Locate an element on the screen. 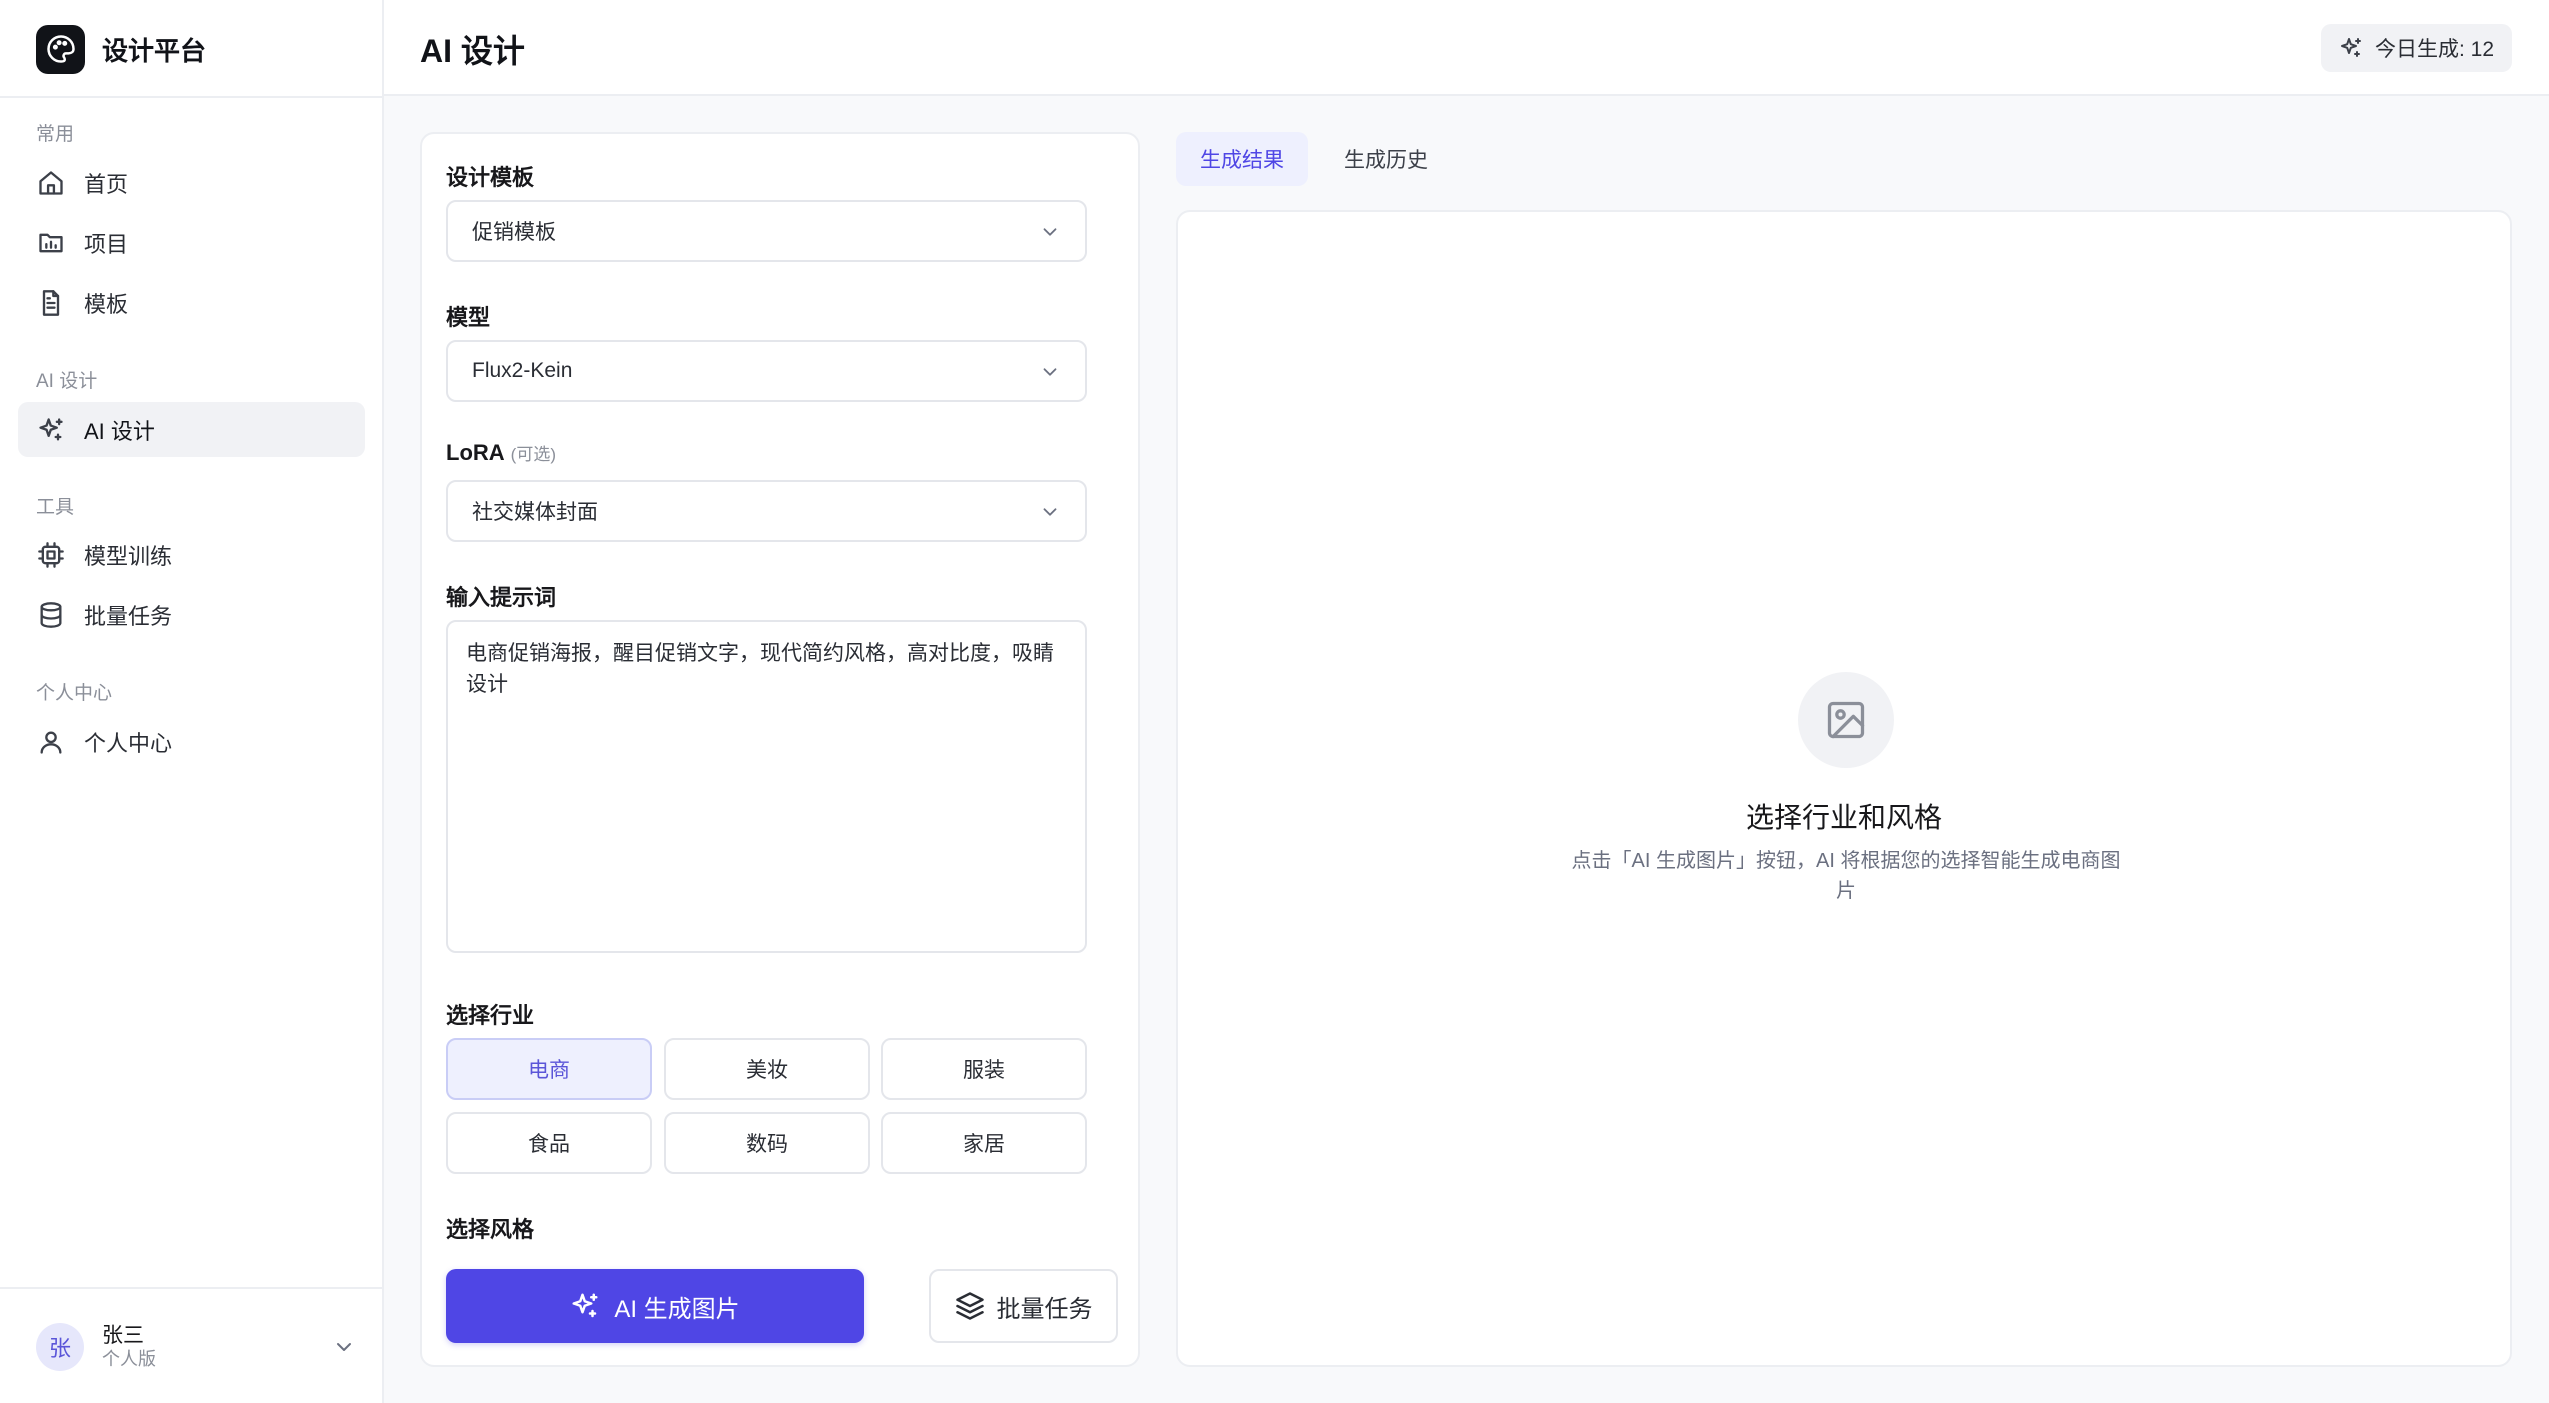 The image size is (2549, 1403). nav-section-title: 常用 is located at coordinates (55, 134).